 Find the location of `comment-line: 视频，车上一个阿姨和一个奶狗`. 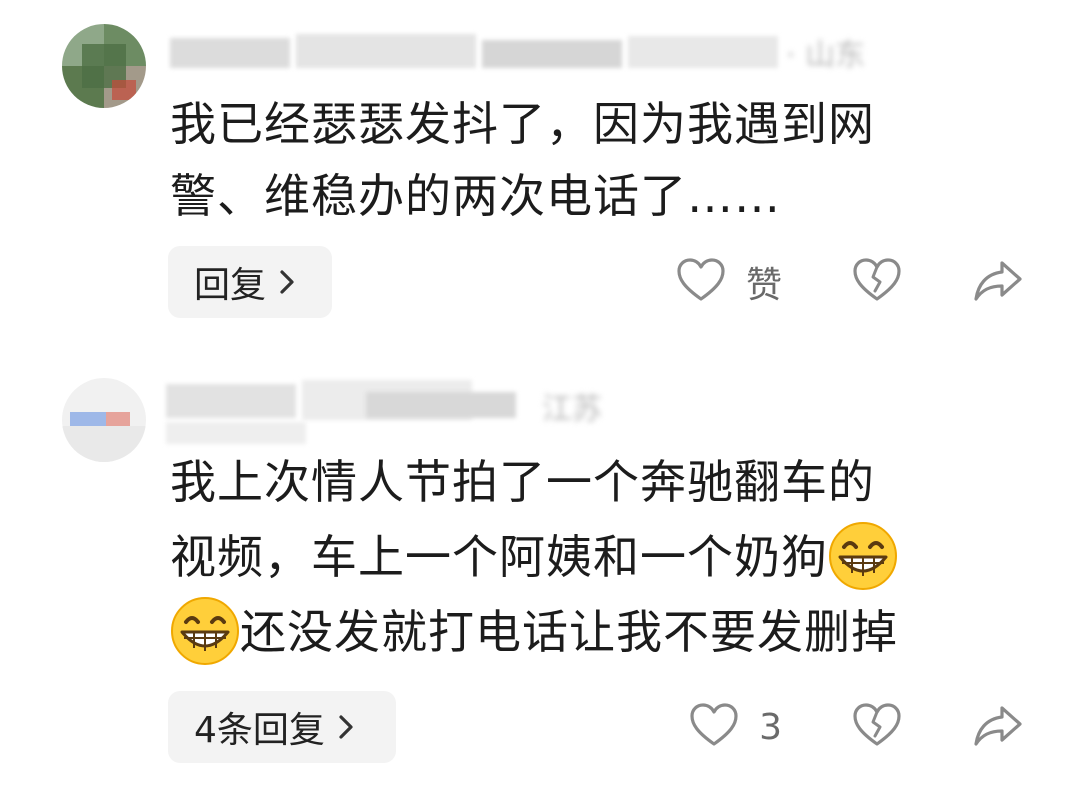

comment-line: 视频，车上一个阿姨和一个奶狗 is located at coordinates (610, 557).